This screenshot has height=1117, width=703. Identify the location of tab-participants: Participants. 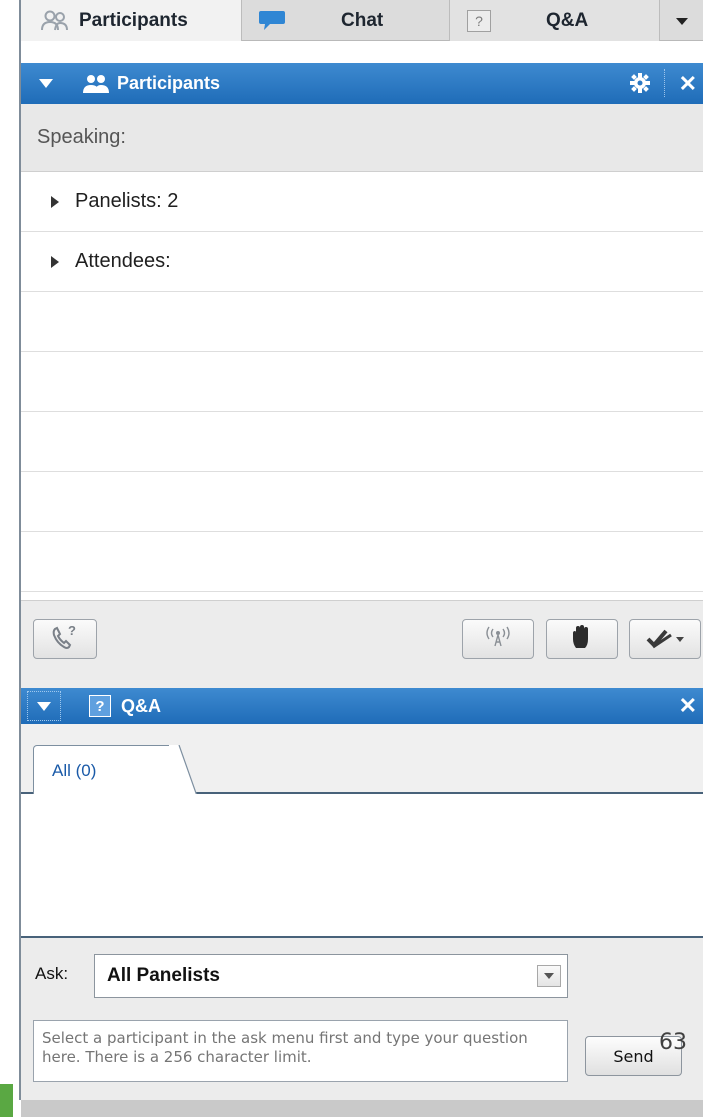
(131, 20).